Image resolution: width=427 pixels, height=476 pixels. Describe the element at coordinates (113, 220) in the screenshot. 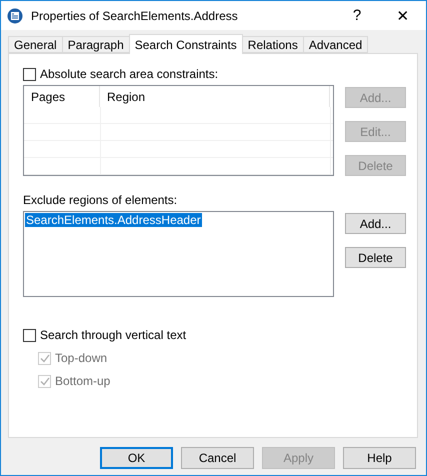

I see `list-item: SearchElements.AddressHeader` at that location.